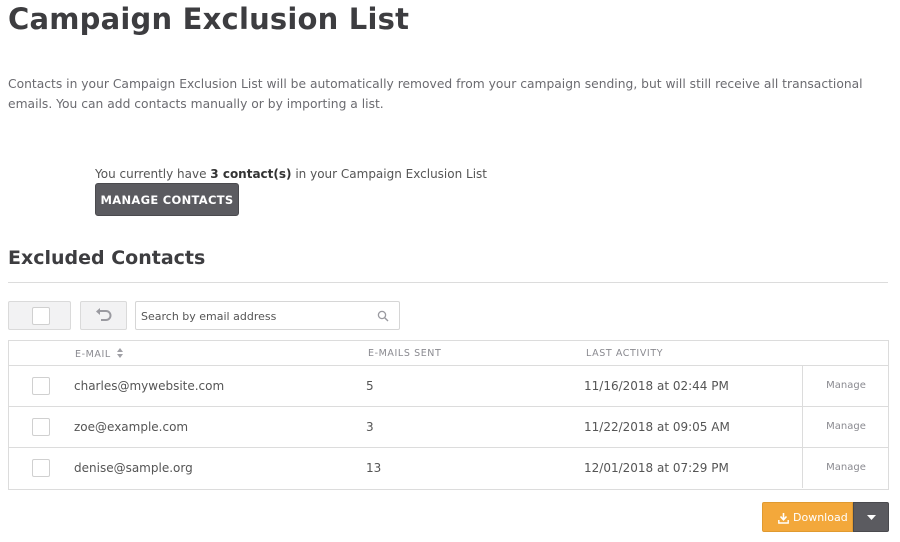 This screenshot has width=900, height=542. I want to click on select-all-toggle, so click(39, 315).